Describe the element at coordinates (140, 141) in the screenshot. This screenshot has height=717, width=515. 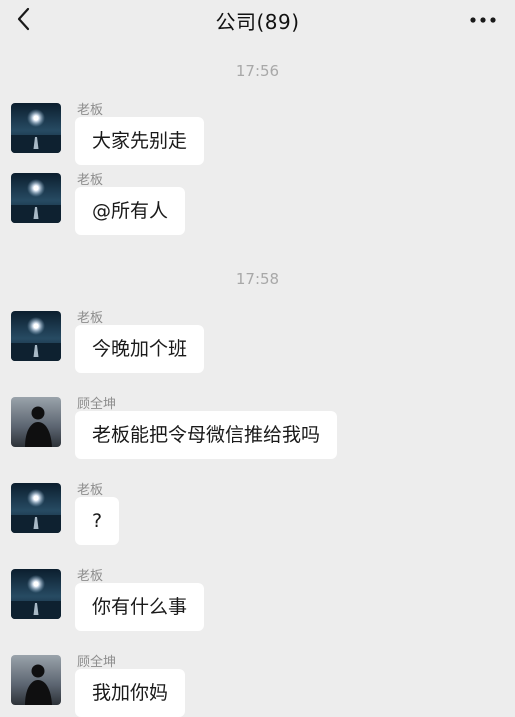
I see `message-bubble: 大家先别走` at that location.